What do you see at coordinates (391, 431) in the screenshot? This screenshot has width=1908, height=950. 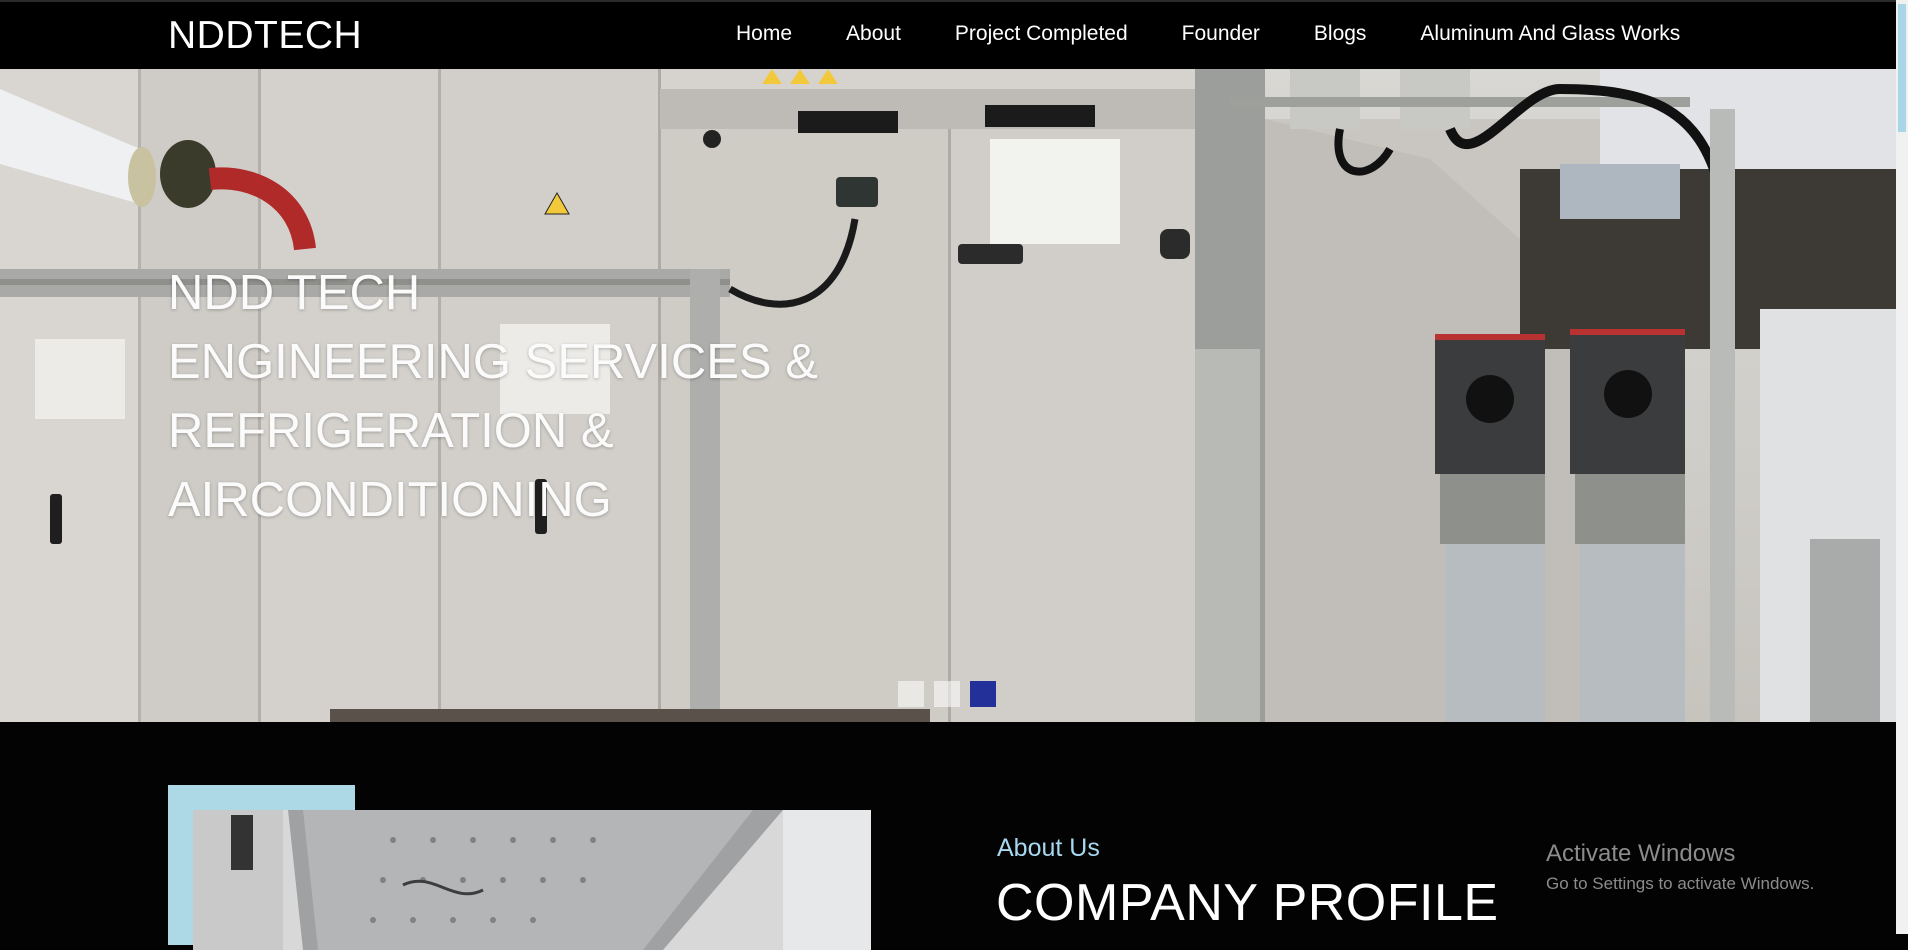 I see `hero-line-refrigeration: REFRIGERATION &` at bounding box center [391, 431].